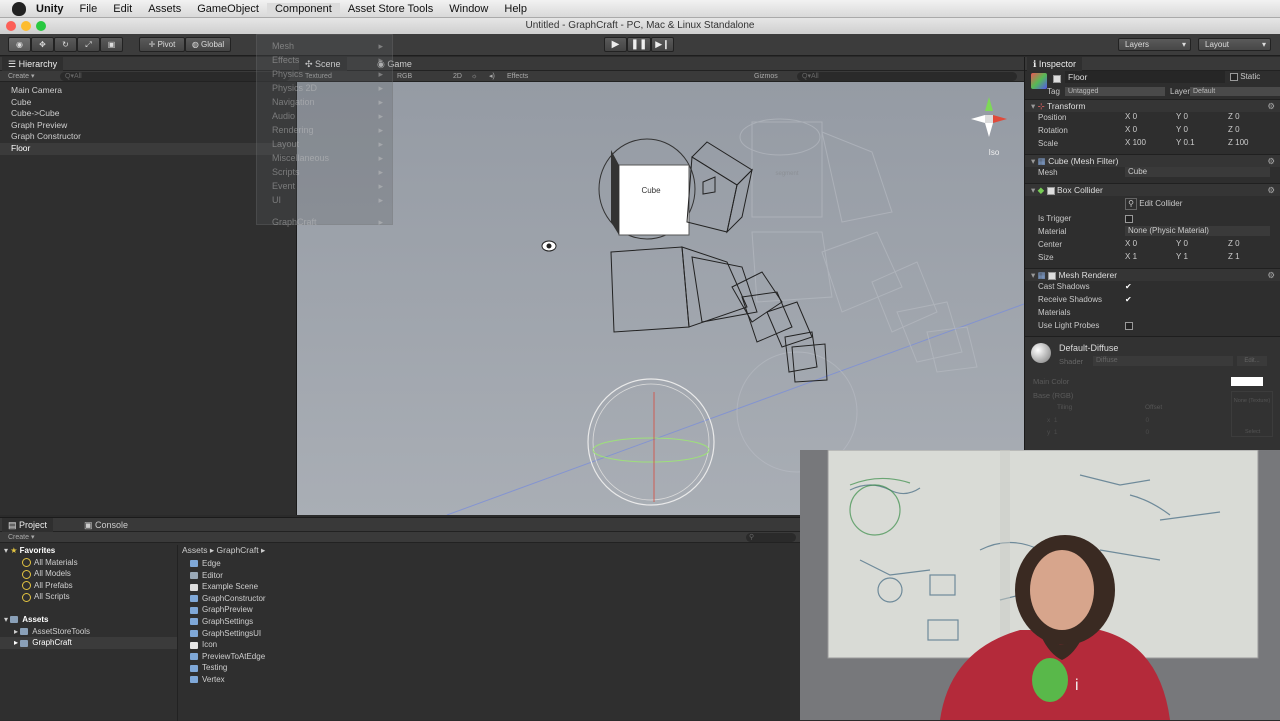 This screenshot has width=1280, height=721. I want to click on favorite-all-scripts: All Scripts, so click(88, 597).